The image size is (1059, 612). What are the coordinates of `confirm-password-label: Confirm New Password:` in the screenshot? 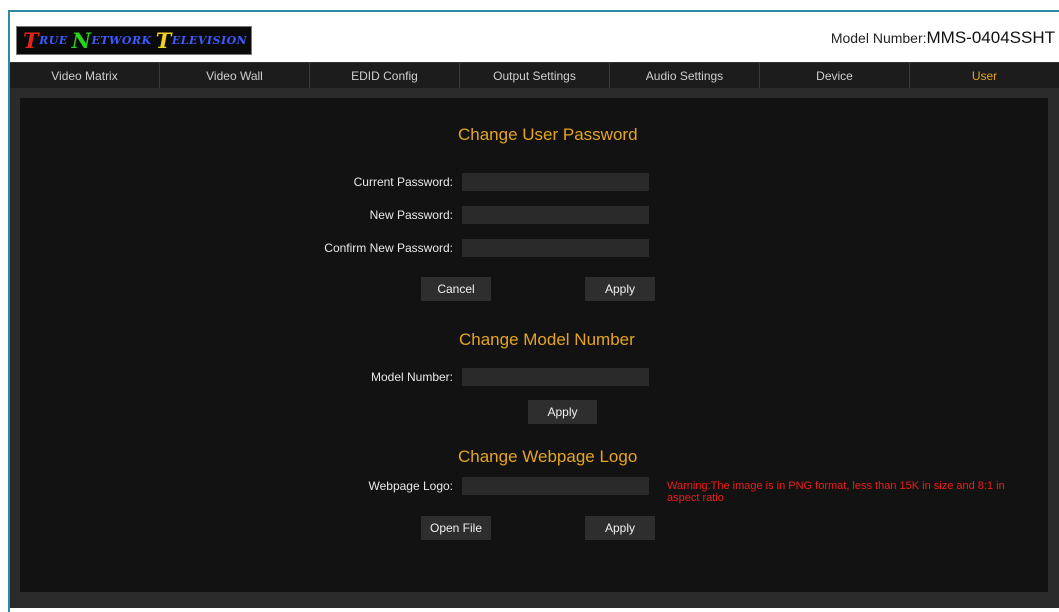 It's located at (388, 248).